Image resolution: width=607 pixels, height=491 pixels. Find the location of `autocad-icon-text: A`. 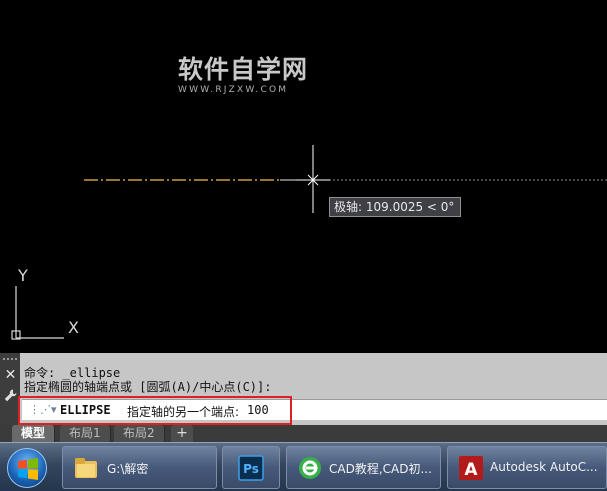

autocad-icon-text: A is located at coordinates (471, 470).